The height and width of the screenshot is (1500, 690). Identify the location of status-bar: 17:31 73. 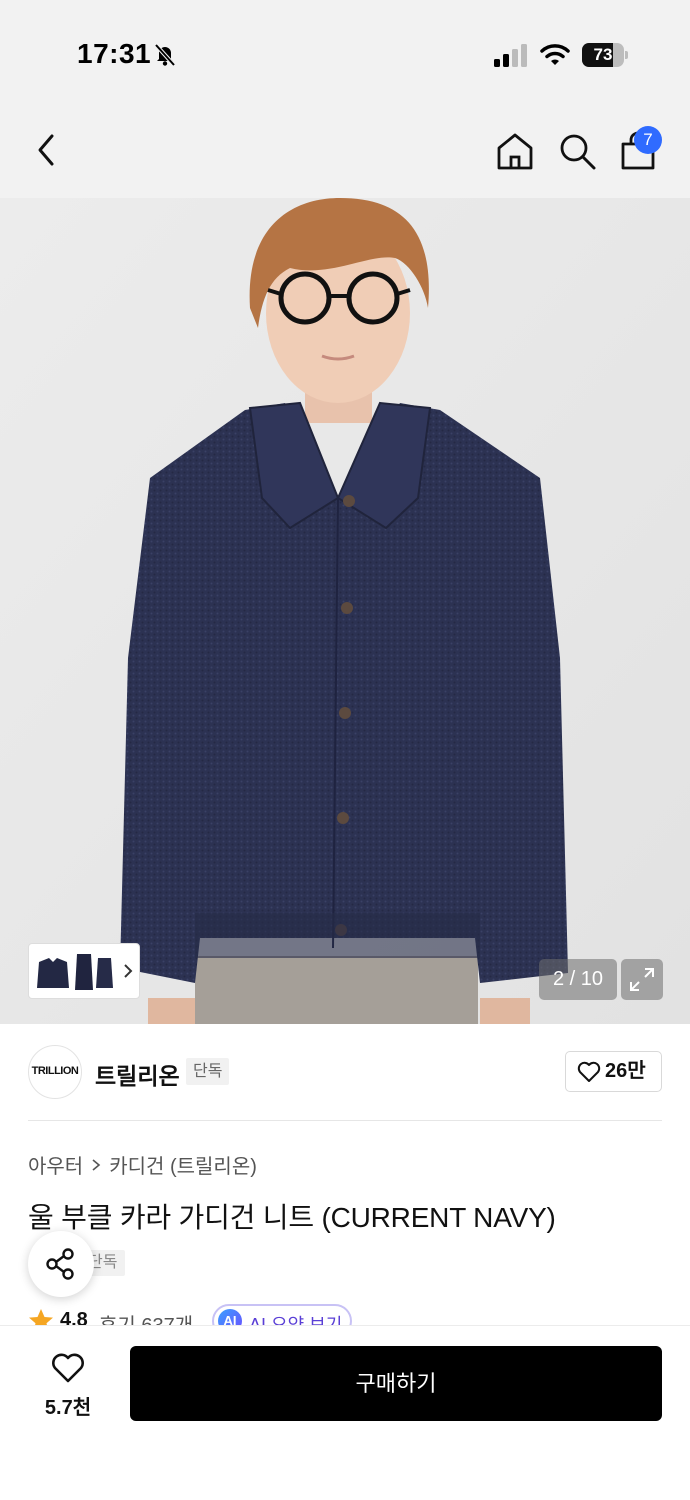
(345, 50).